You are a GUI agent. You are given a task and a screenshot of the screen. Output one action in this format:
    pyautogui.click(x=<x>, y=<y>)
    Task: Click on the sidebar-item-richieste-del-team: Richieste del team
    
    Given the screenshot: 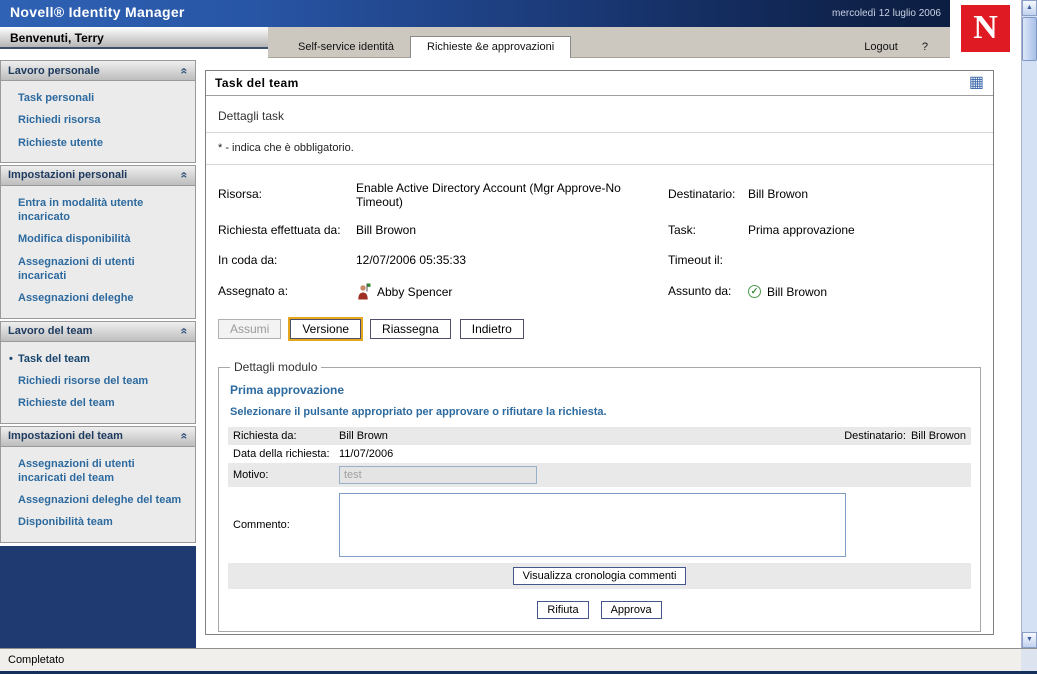 What is the action you would take?
    pyautogui.click(x=98, y=403)
    